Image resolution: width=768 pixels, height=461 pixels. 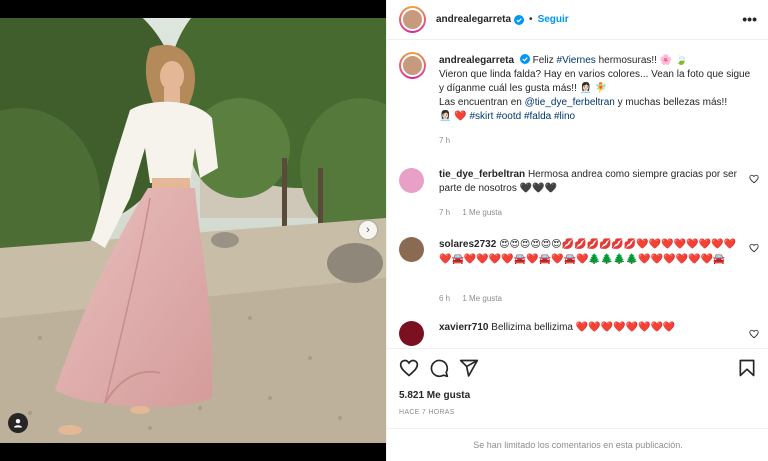 What do you see at coordinates (570, 102) in the screenshot?
I see `mention-link: @tie_dye_ferbeltran` at bounding box center [570, 102].